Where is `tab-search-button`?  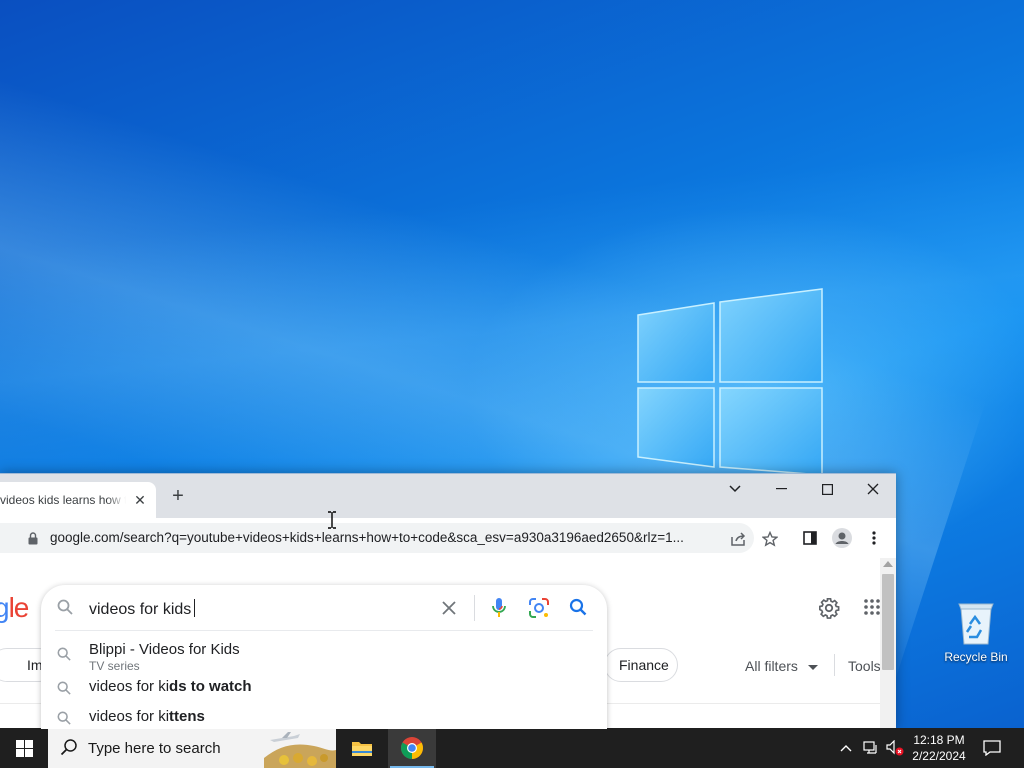
tab-search-button is located at coordinates (735, 489).